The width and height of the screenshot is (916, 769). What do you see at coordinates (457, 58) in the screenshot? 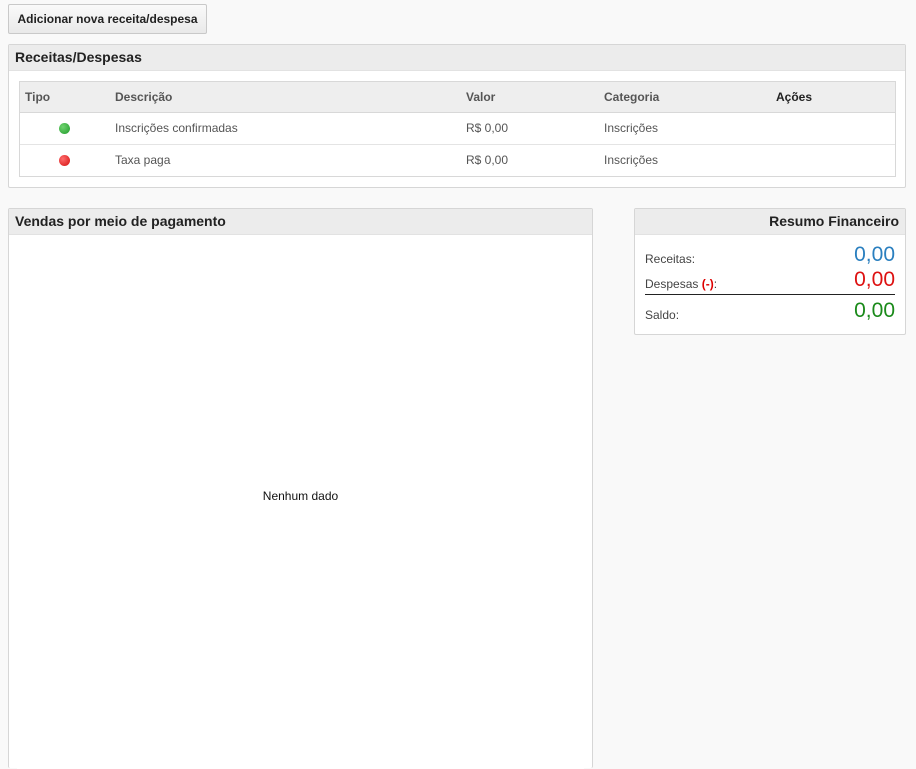
I see `receitas-despesas-title: Receitas/Despesas` at bounding box center [457, 58].